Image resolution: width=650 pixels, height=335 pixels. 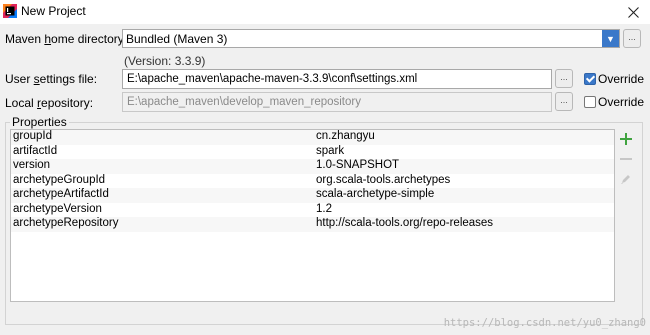 I want to click on window-title: New Project, so click(x=53, y=11).